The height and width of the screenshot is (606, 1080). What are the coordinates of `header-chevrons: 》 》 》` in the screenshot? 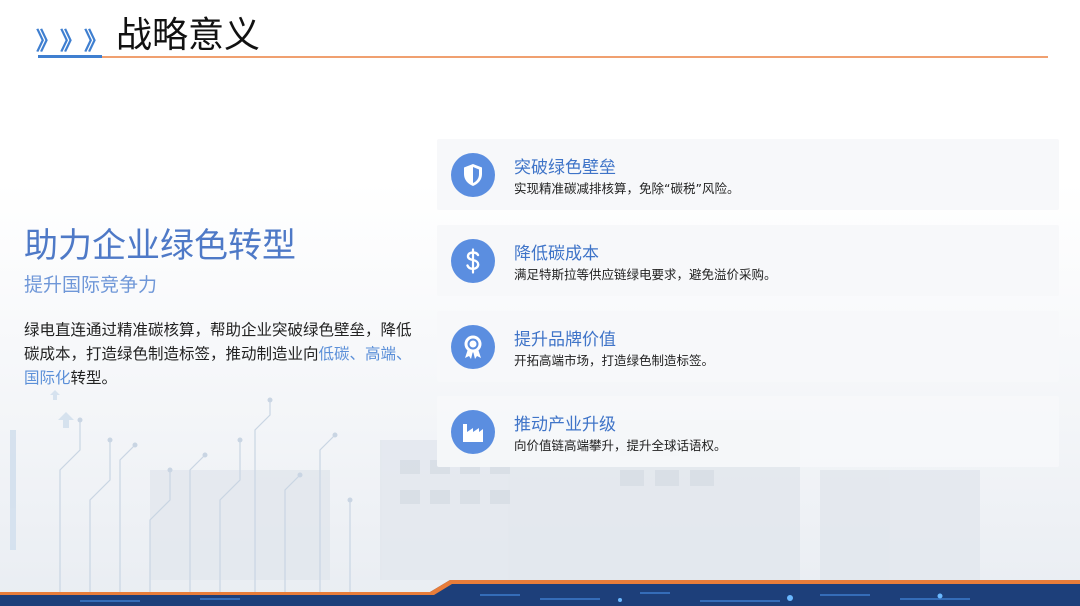 It's located at (72, 41).